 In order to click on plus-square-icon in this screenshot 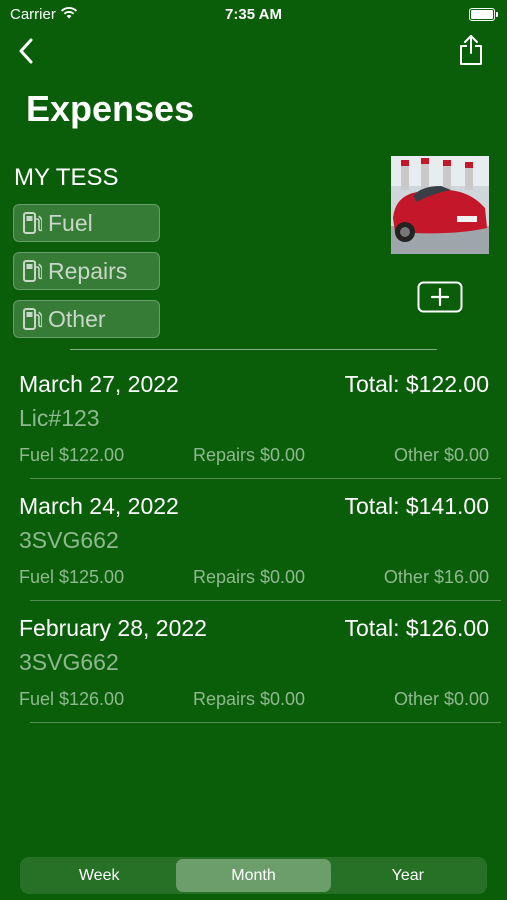, I will do `click(440, 299)`.